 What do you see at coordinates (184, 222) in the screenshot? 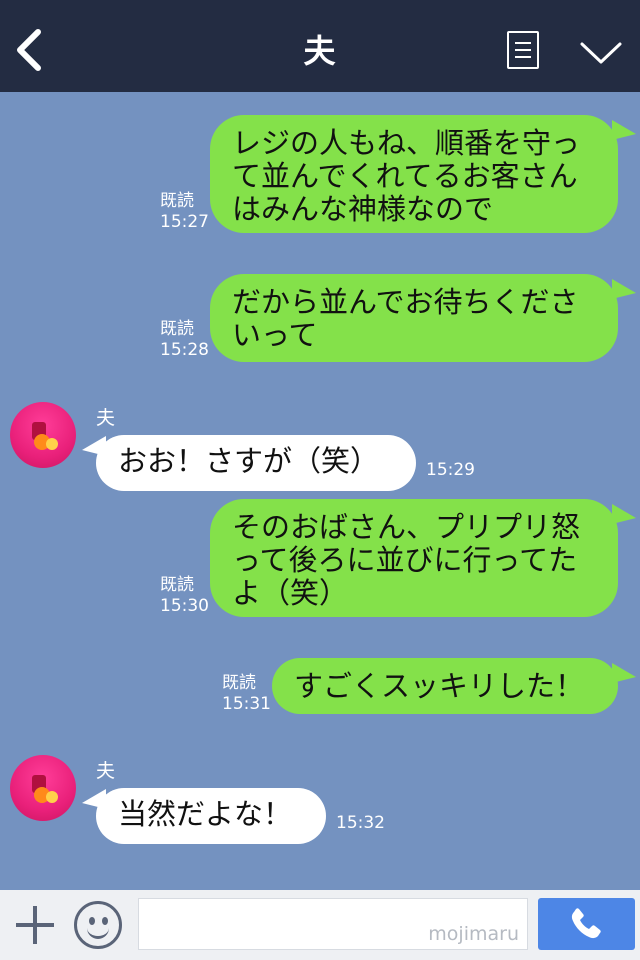
I see `message-time: 15:27` at bounding box center [184, 222].